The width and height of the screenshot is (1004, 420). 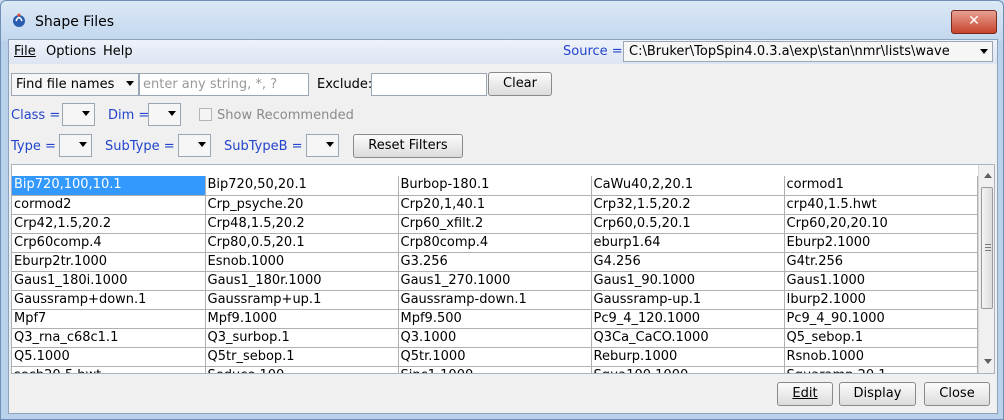 I want to click on file-cell: Gaus1_270.1000, so click(x=495, y=281).